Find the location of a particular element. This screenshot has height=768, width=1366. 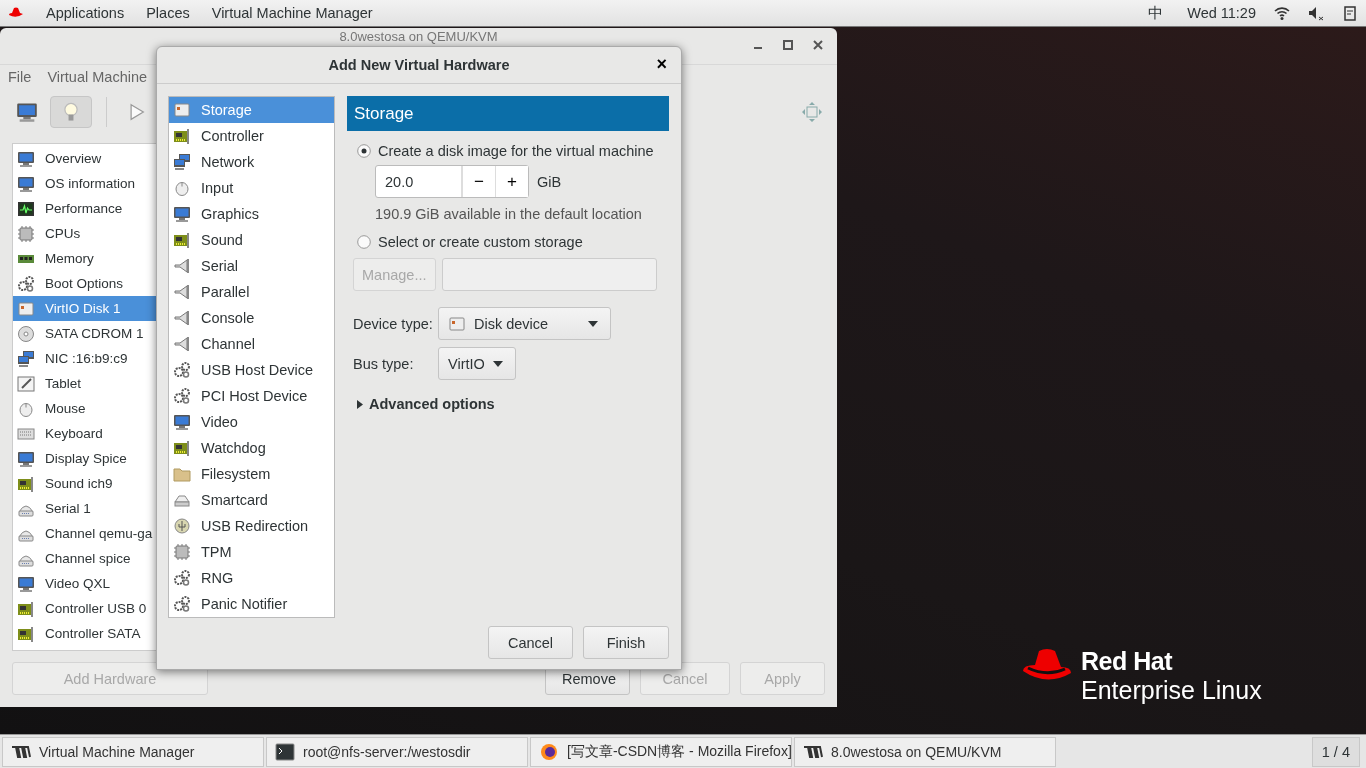

hardware-type-item: RNG is located at coordinates (251, 578).